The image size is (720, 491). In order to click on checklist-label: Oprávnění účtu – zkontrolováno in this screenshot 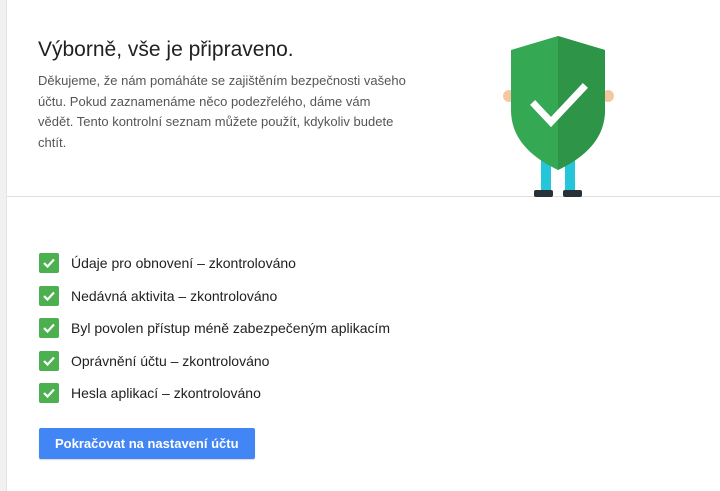, I will do `click(170, 360)`.